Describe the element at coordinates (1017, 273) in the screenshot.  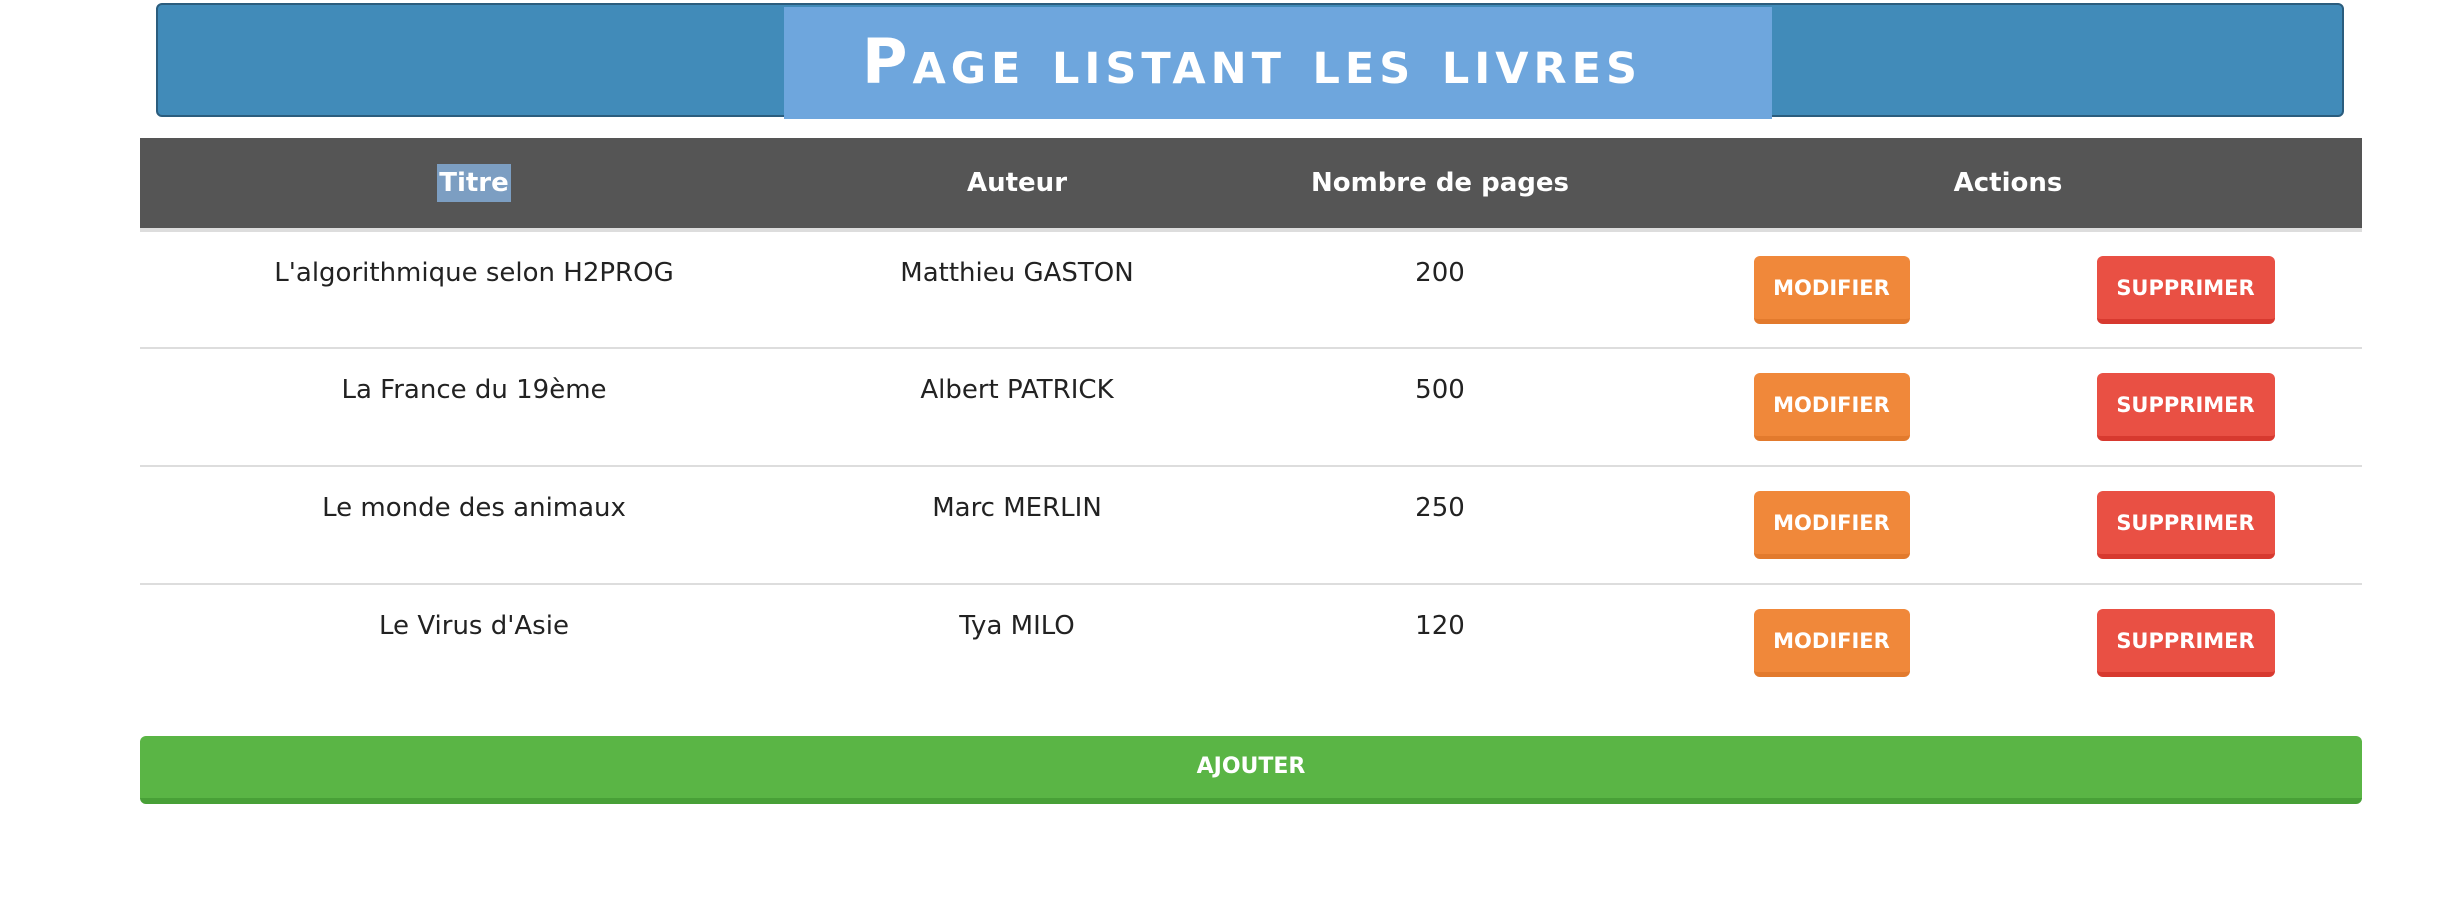
I see `book-author: Matthieu GASTON` at that location.